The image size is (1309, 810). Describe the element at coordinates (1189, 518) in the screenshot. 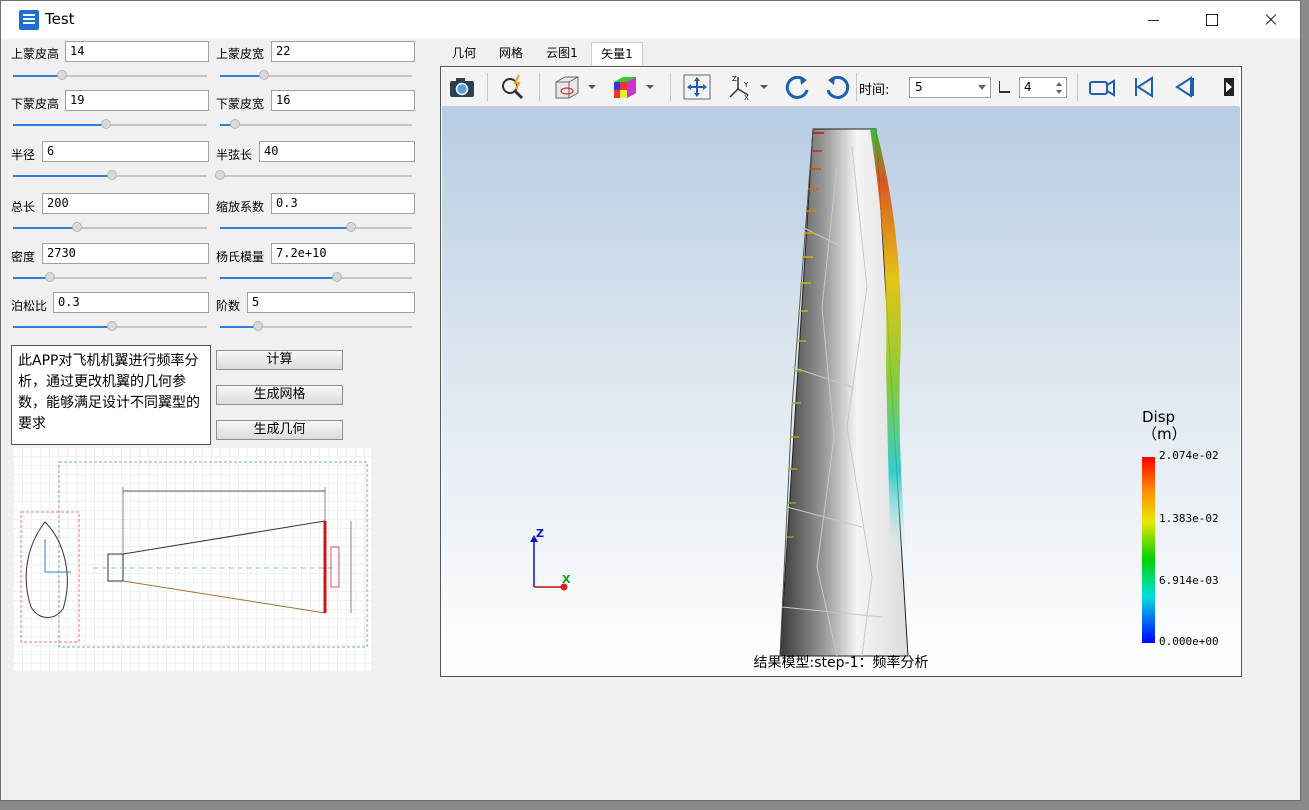

I see `legend-tick-mid-high: 1.383e-02` at that location.